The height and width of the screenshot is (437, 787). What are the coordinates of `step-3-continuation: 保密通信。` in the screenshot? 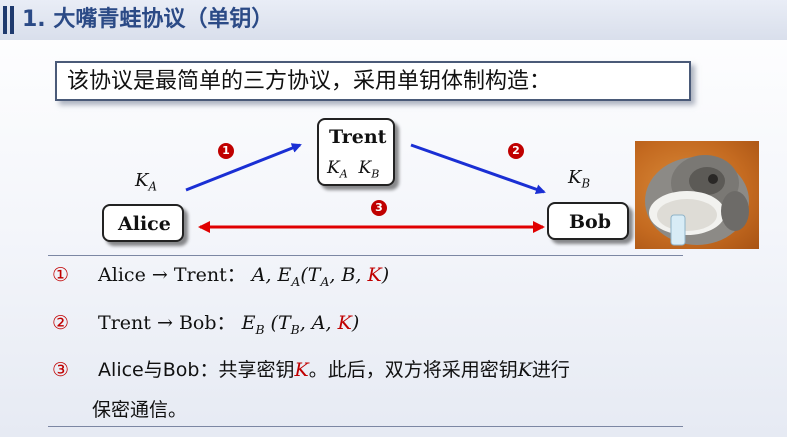 It's located at (140, 410).